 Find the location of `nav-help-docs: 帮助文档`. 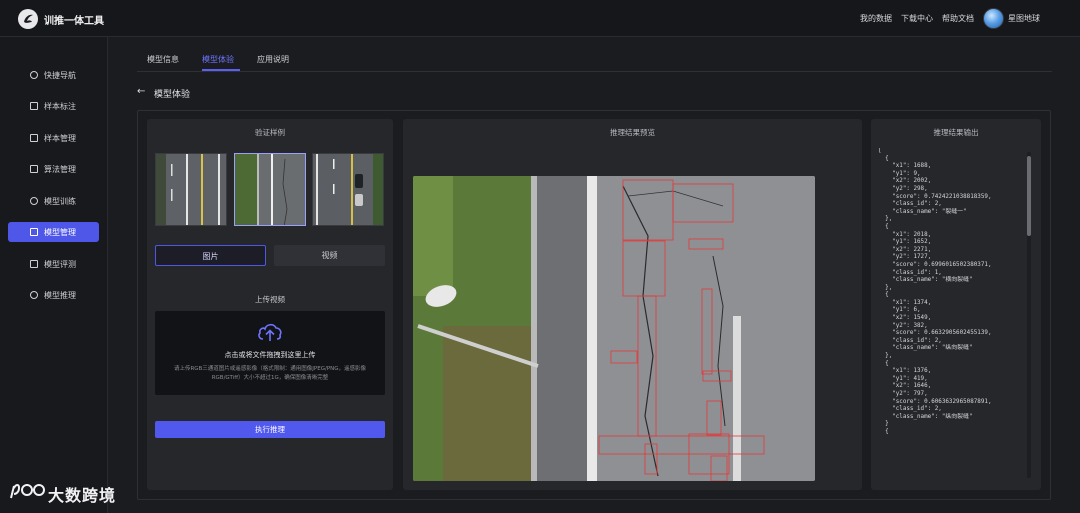

nav-help-docs: 帮助文档 is located at coordinates (958, 18).